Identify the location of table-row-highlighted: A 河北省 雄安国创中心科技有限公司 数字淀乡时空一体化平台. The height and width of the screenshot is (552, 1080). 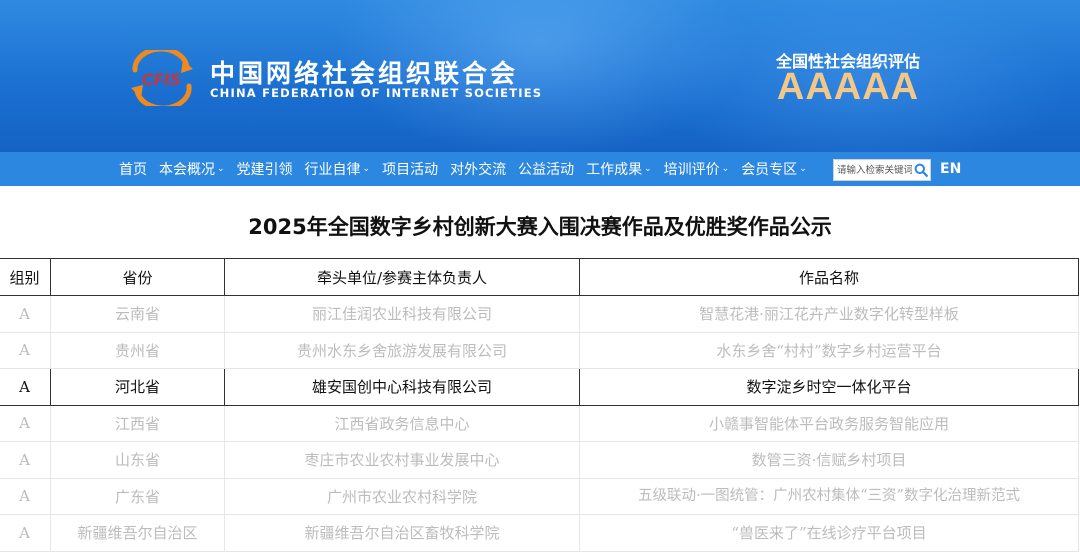
(539, 387).